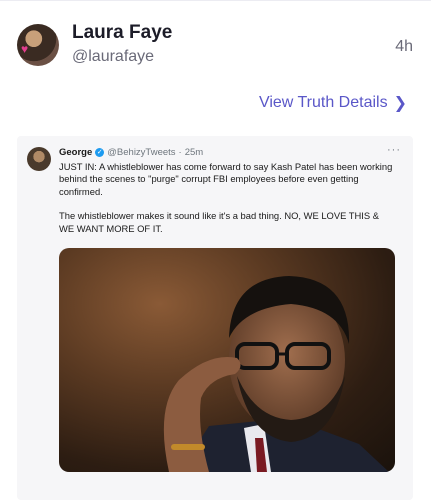  What do you see at coordinates (39, 159) in the screenshot?
I see `embedded-avatar` at bounding box center [39, 159].